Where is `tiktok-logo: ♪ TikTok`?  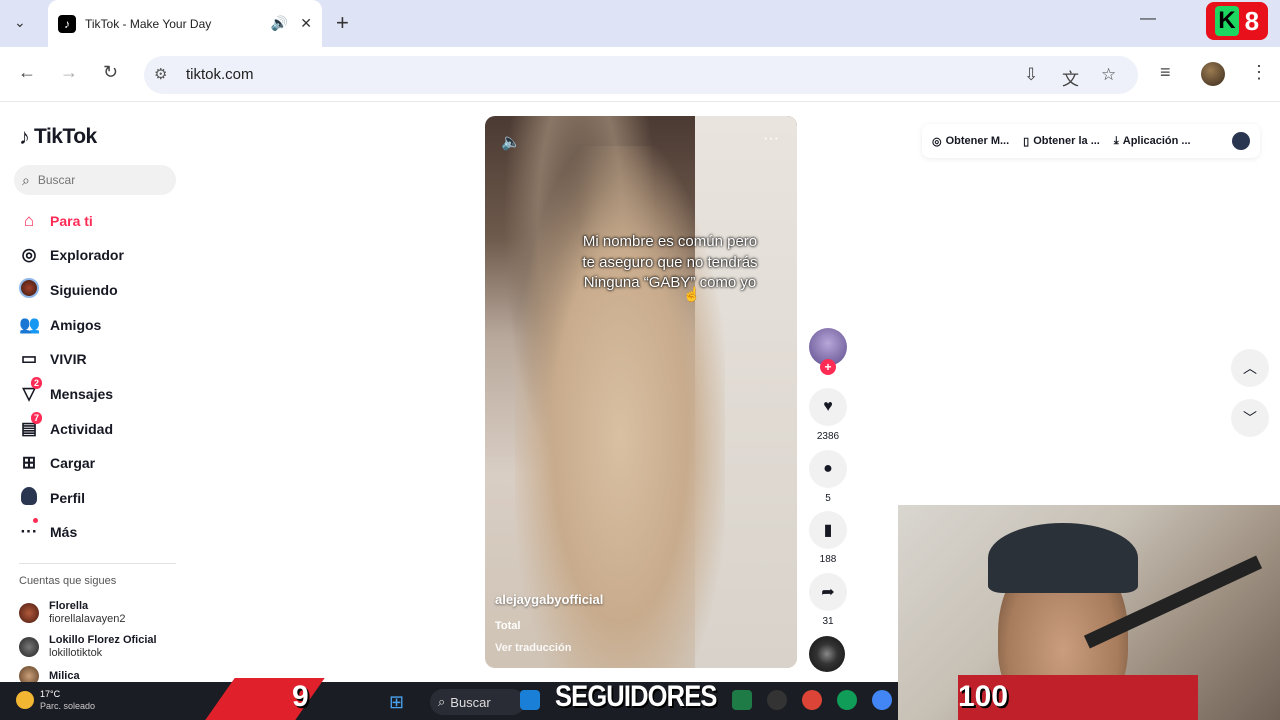
tiktok-logo: ♪ TikTok is located at coordinates (58, 137).